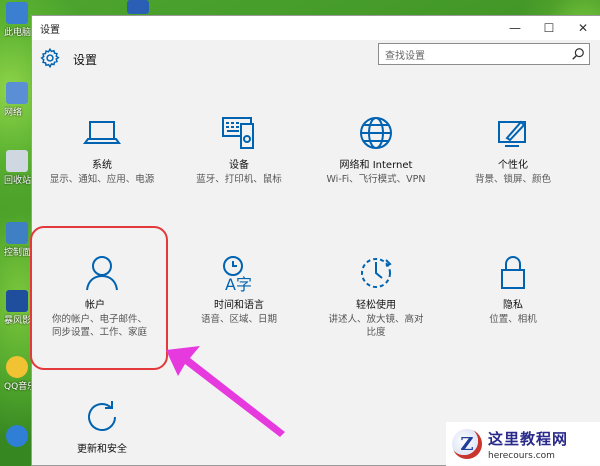 The image size is (600, 466). What do you see at coordinates (239, 150) in the screenshot?
I see `tile-devices: 设备 蓝牙、打印机、鼠标` at bounding box center [239, 150].